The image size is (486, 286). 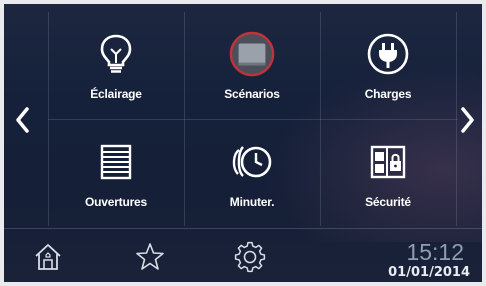 I want to click on tile-label: Sécurité, so click(x=388, y=202).